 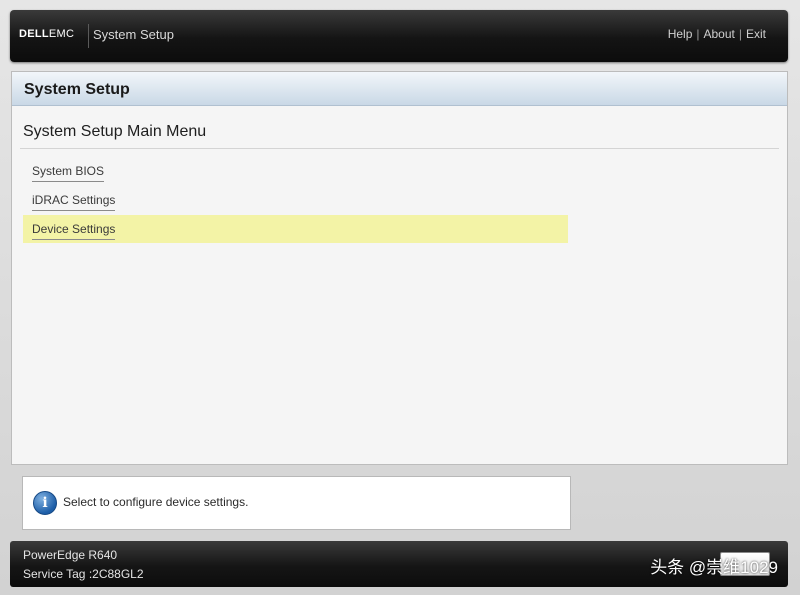 I want to click on menu-title-divider, so click(x=399, y=148).